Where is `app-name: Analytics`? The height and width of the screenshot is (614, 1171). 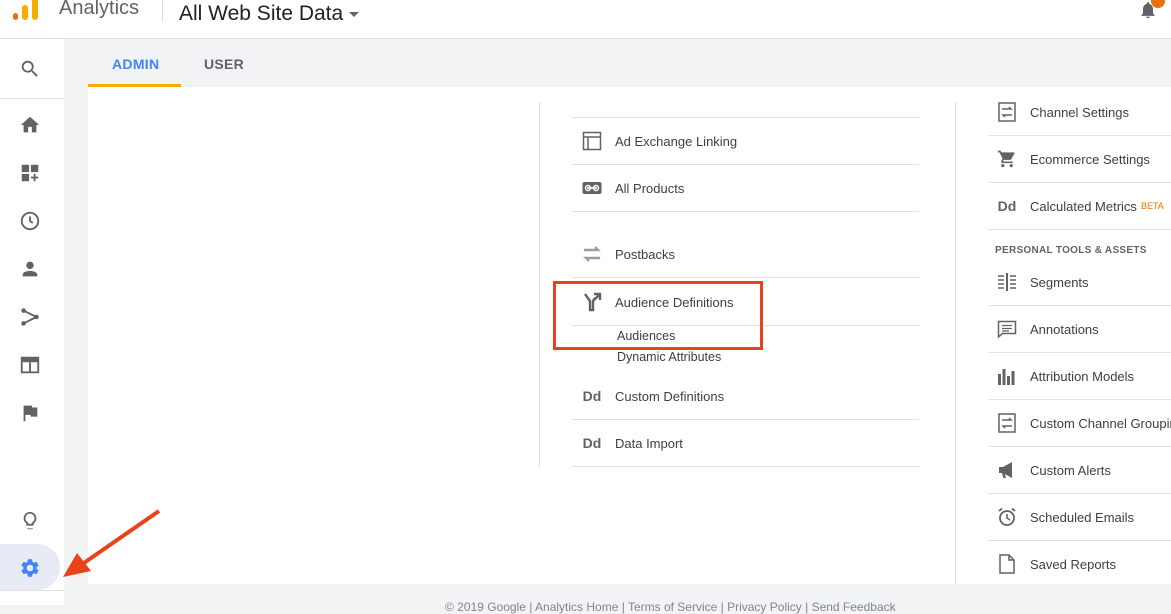 app-name: Analytics is located at coordinates (99, 9).